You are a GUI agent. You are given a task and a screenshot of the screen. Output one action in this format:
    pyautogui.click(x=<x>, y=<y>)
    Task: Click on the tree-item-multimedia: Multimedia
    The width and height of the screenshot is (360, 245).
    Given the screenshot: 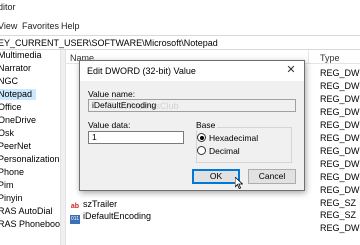 What is the action you would take?
    pyautogui.click(x=23, y=55)
    